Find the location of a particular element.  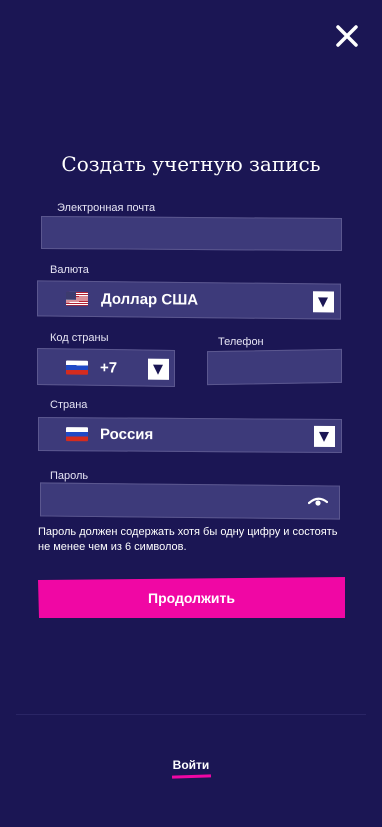

email-label: Электронная почта is located at coordinates (106, 208).